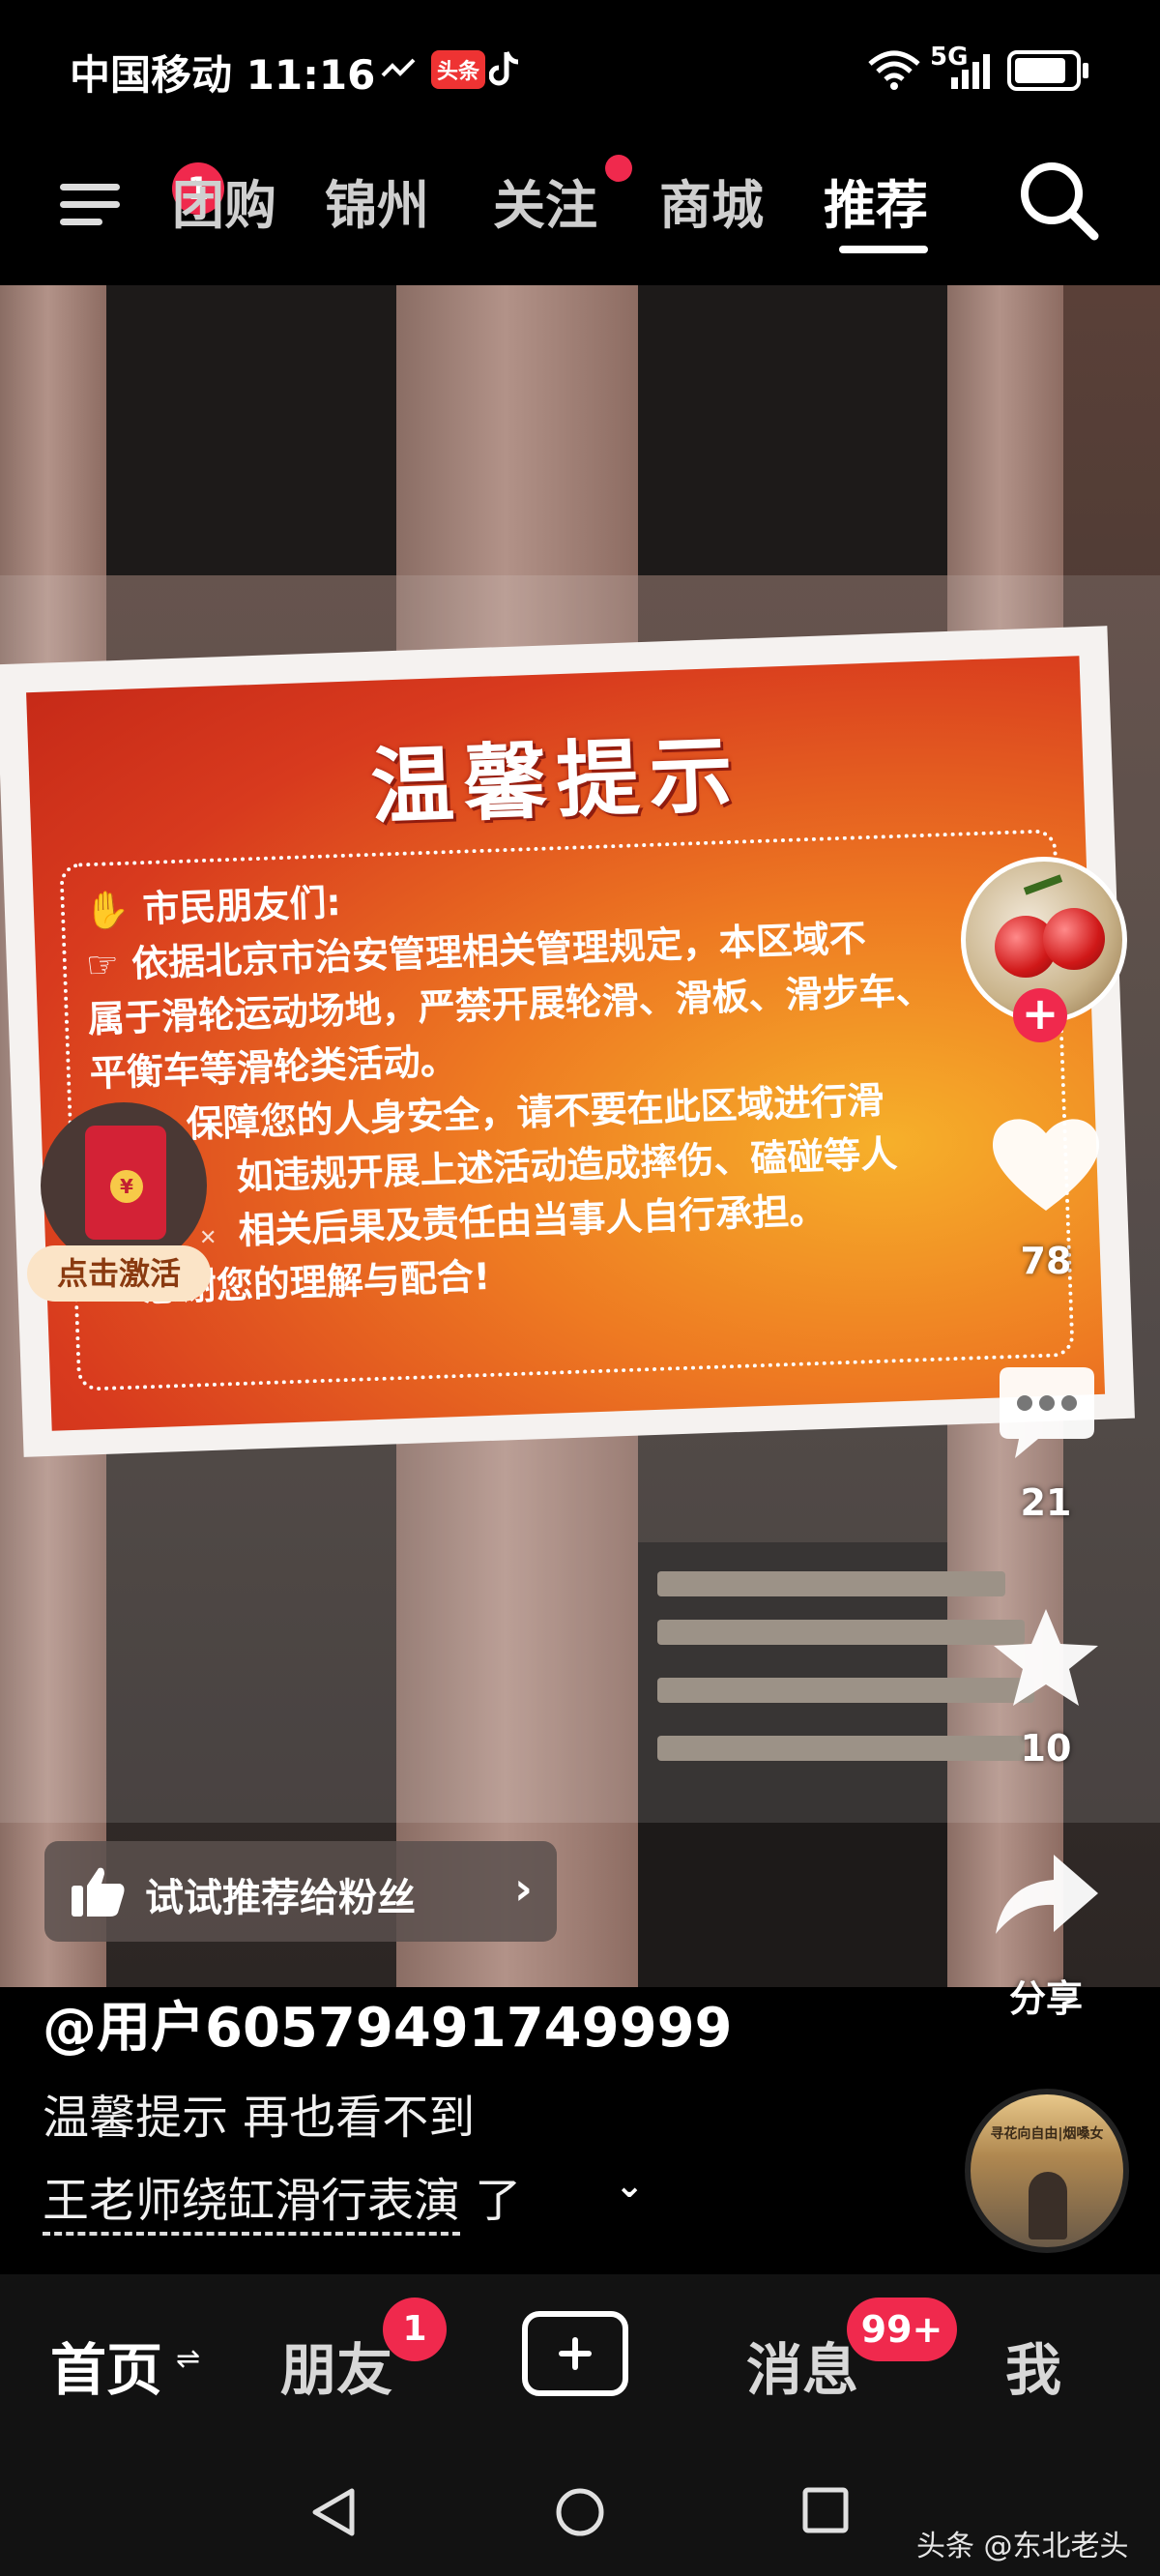  Describe the element at coordinates (619, 168) in the screenshot. I see `following-new-dot` at that location.